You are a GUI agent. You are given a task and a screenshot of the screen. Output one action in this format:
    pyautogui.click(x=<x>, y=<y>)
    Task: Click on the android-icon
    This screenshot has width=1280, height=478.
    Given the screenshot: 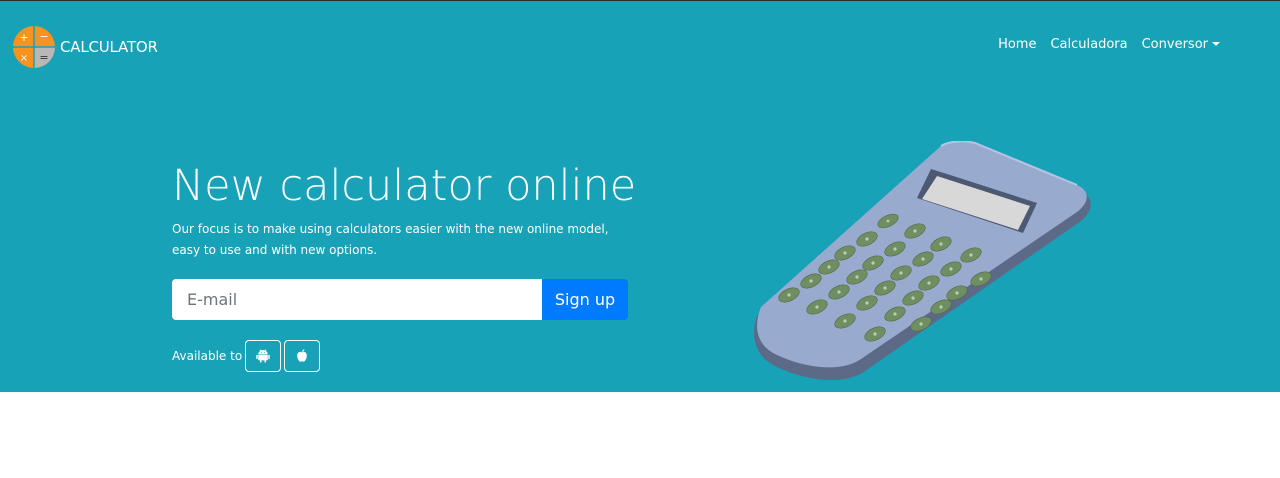 What is the action you would take?
    pyautogui.click(x=263, y=356)
    